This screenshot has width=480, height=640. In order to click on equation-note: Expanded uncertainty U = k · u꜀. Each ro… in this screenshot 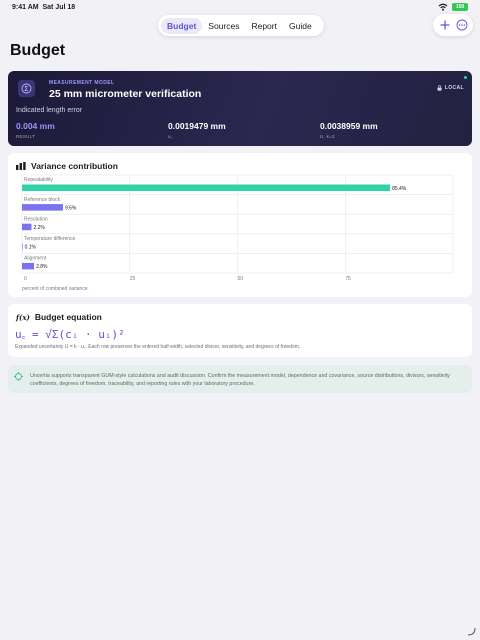, I will do `click(158, 347)`.